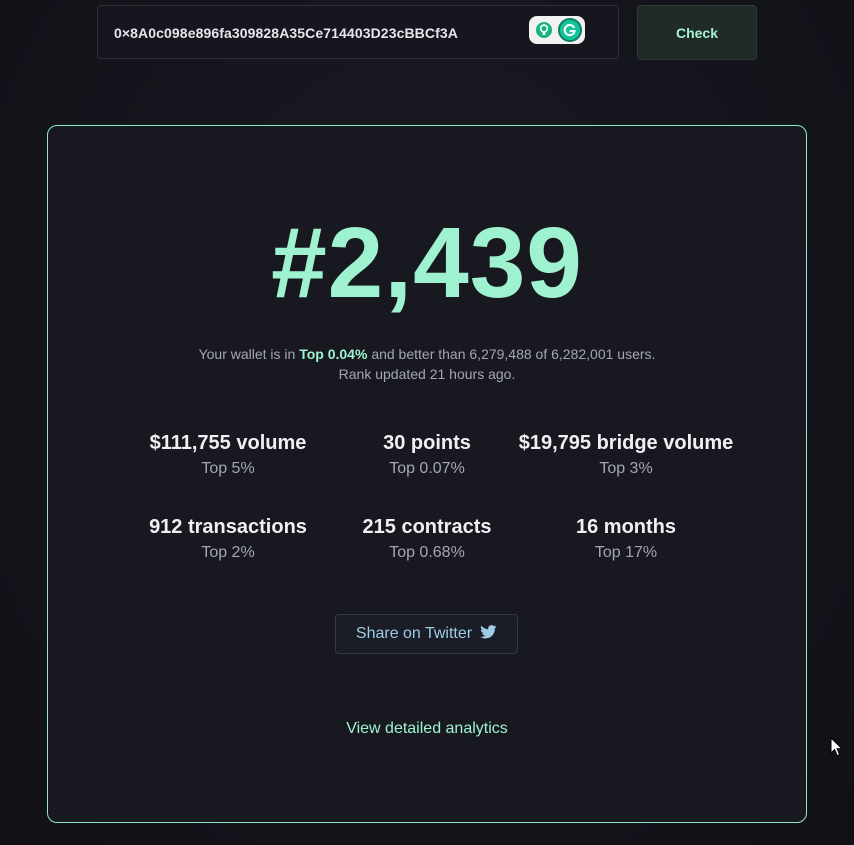  What do you see at coordinates (837, 749) in the screenshot?
I see `mouse-cursor-icon` at bounding box center [837, 749].